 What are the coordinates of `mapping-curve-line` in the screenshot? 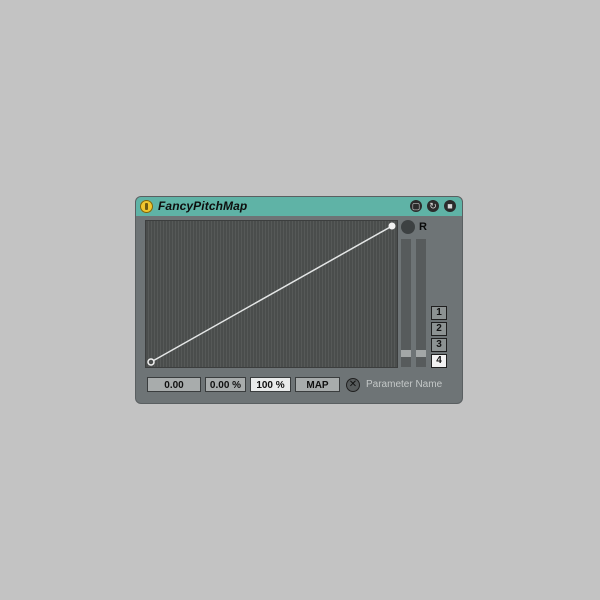 It's located at (271, 294).